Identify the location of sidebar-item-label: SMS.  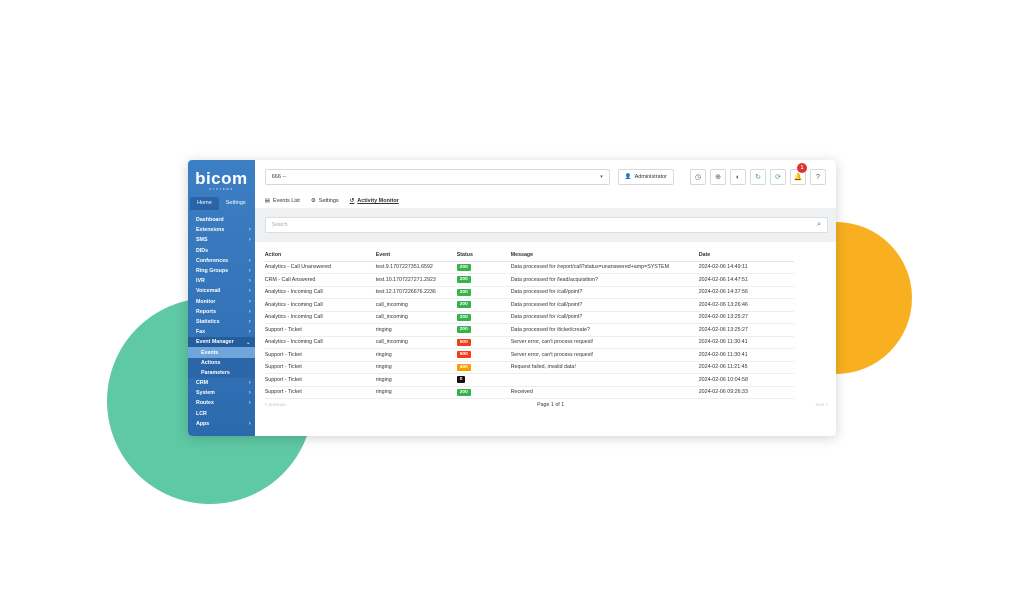
(202, 240).